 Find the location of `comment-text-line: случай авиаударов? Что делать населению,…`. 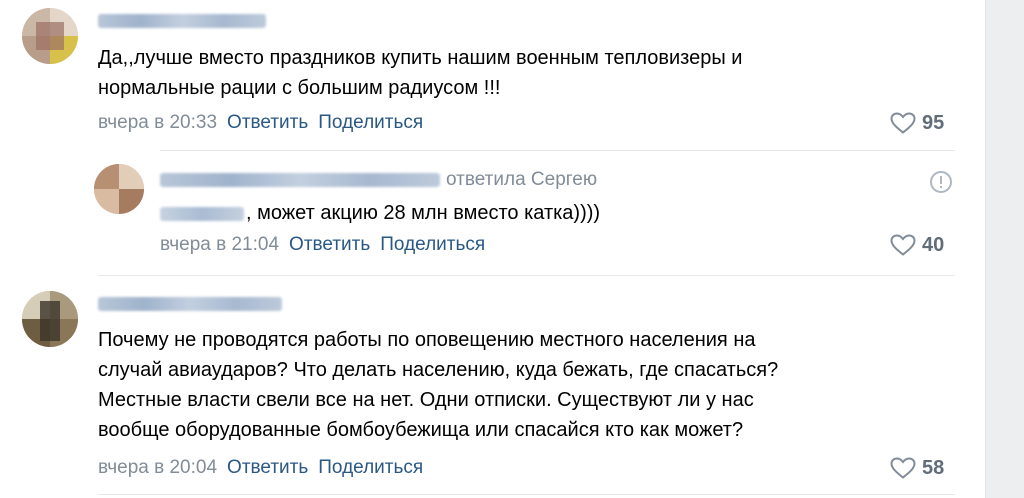

comment-text-line: случай авиаударов? Что делать населению,… is located at coordinates (438, 370).